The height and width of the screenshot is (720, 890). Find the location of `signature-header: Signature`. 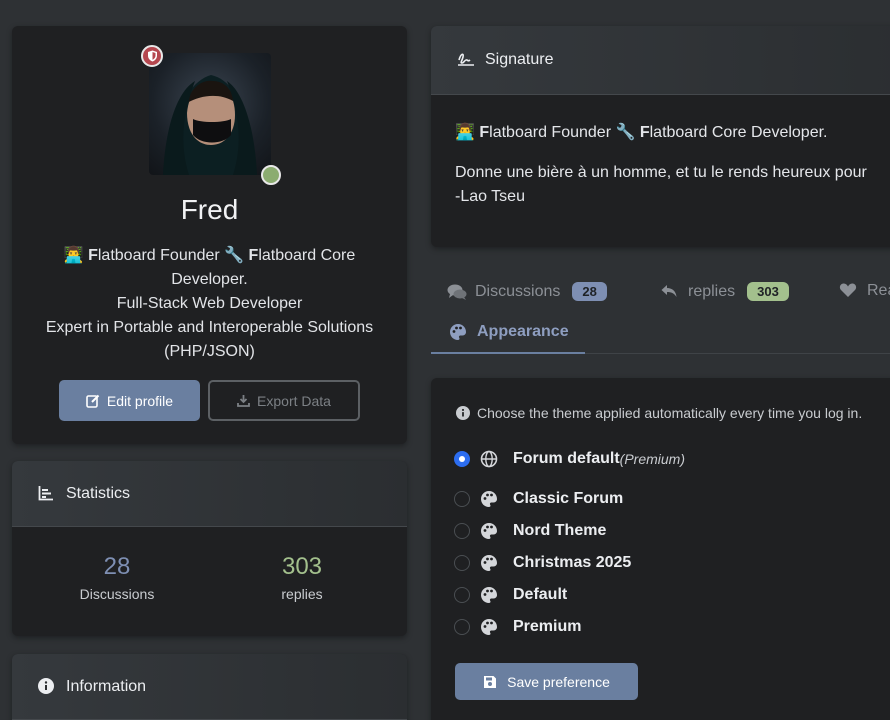

signature-header: Signature is located at coordinates (660, 60).